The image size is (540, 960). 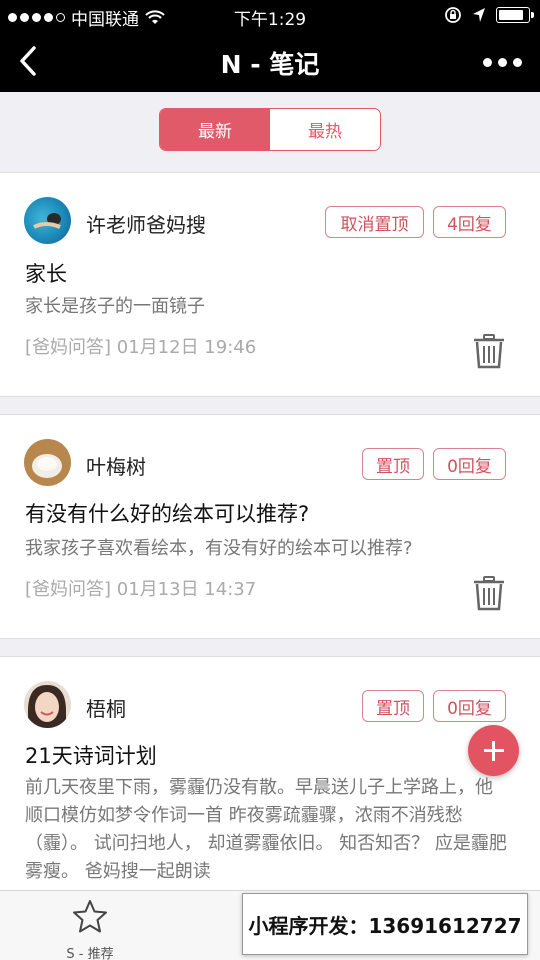 I want to click on battery-icon, so click(x=515, y=15).